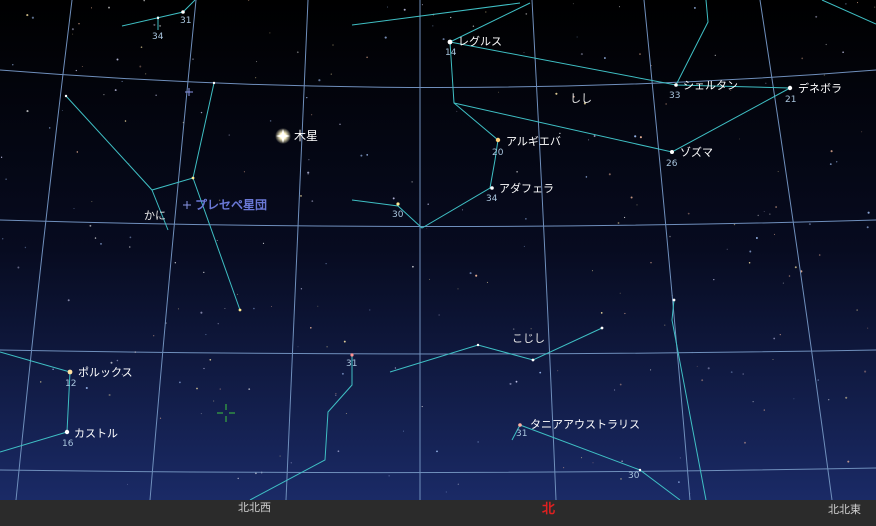 This screenshot has height=526, width=876. I want to click on direction-north-label: 北, so click(548, 509).